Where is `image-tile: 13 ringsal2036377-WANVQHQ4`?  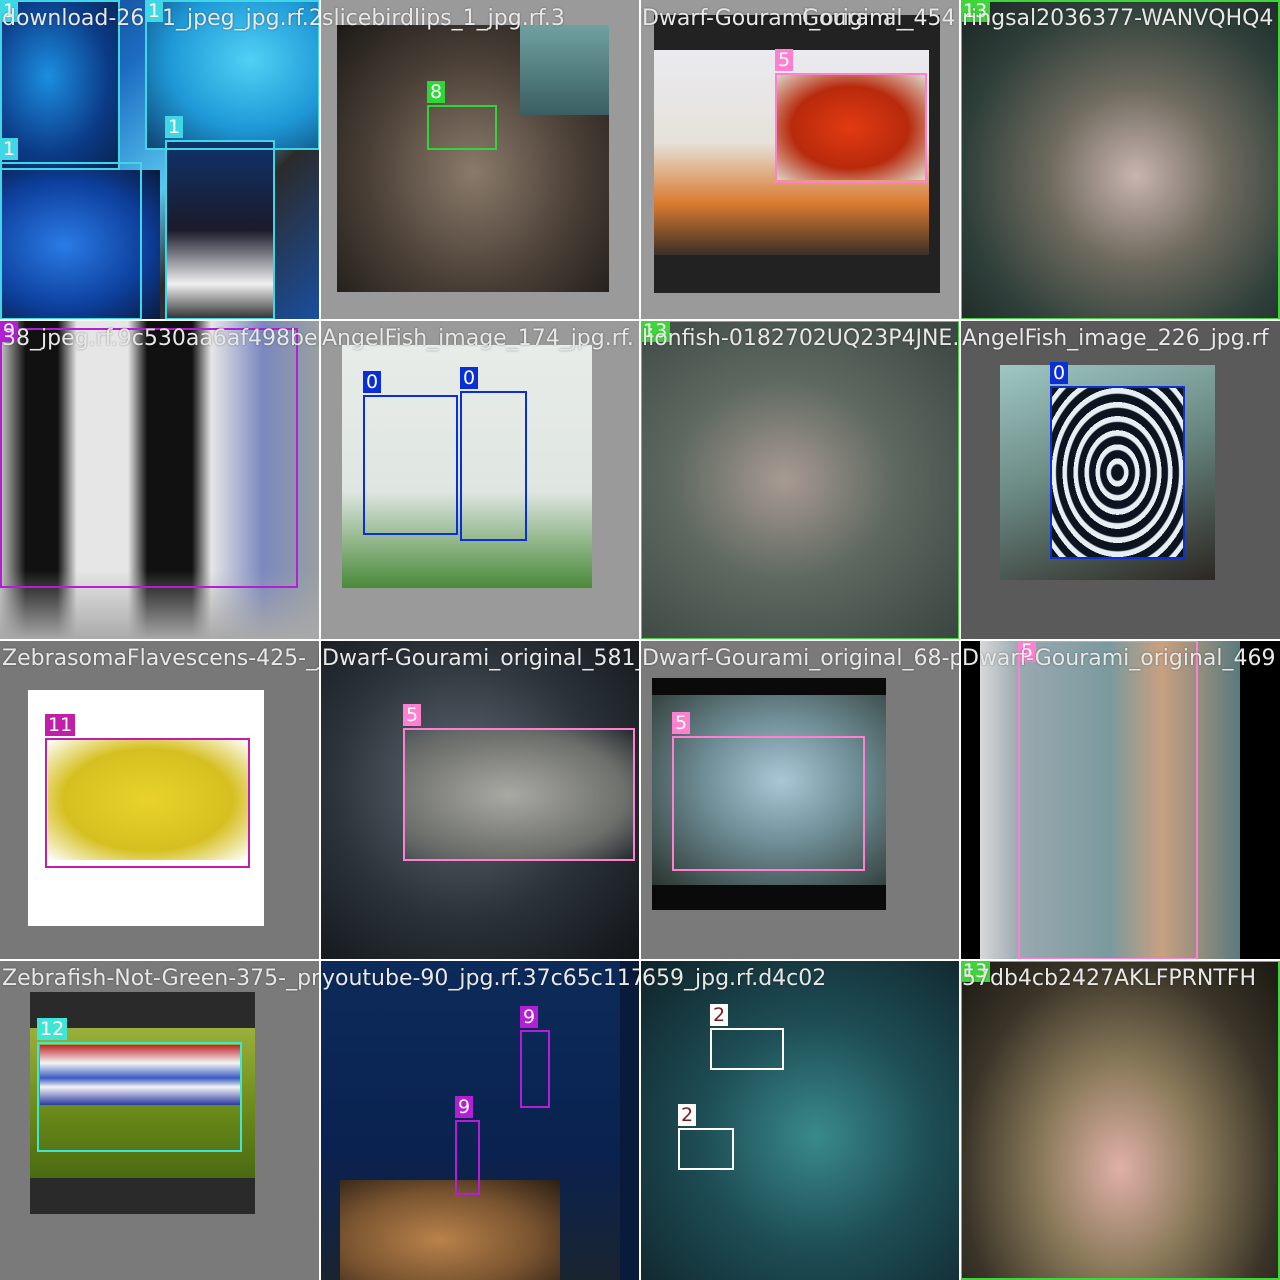 image-tile: 13 ringsal2036377-WANVQHQ4 is located at coordinates (1120, 160).